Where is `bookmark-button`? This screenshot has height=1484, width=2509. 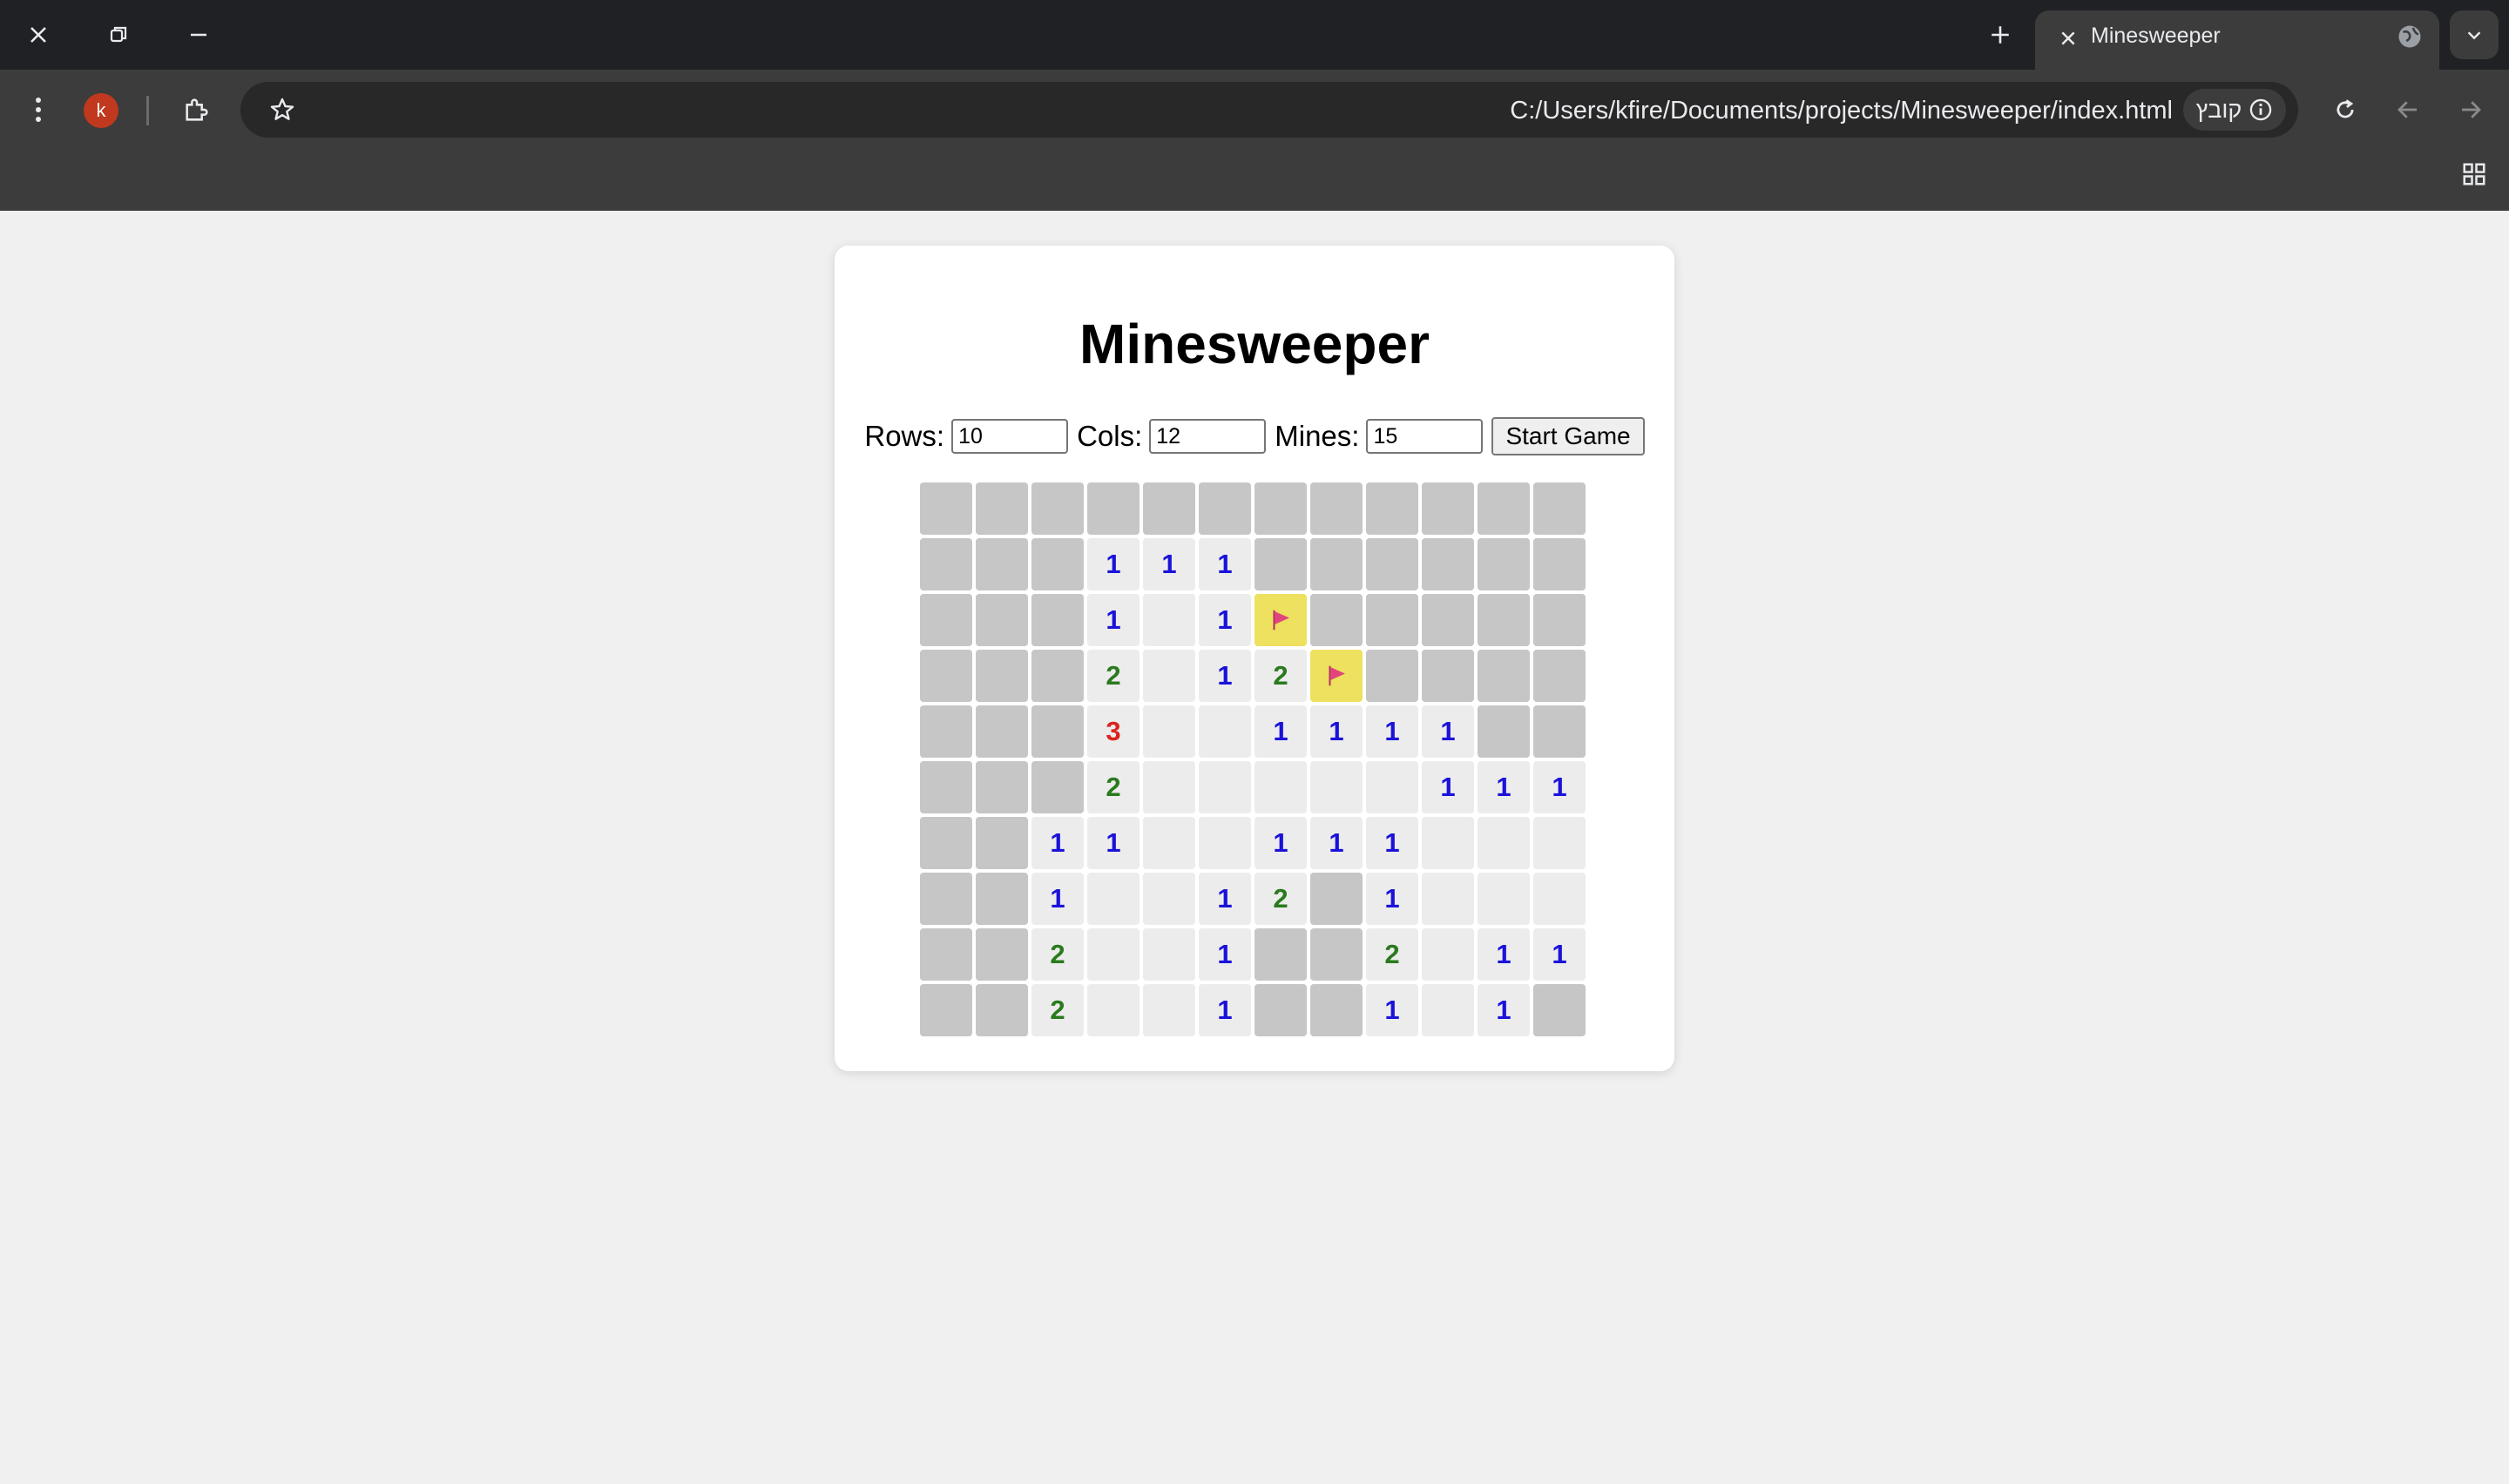
bookmark-button is located at coordinates (282, 109).